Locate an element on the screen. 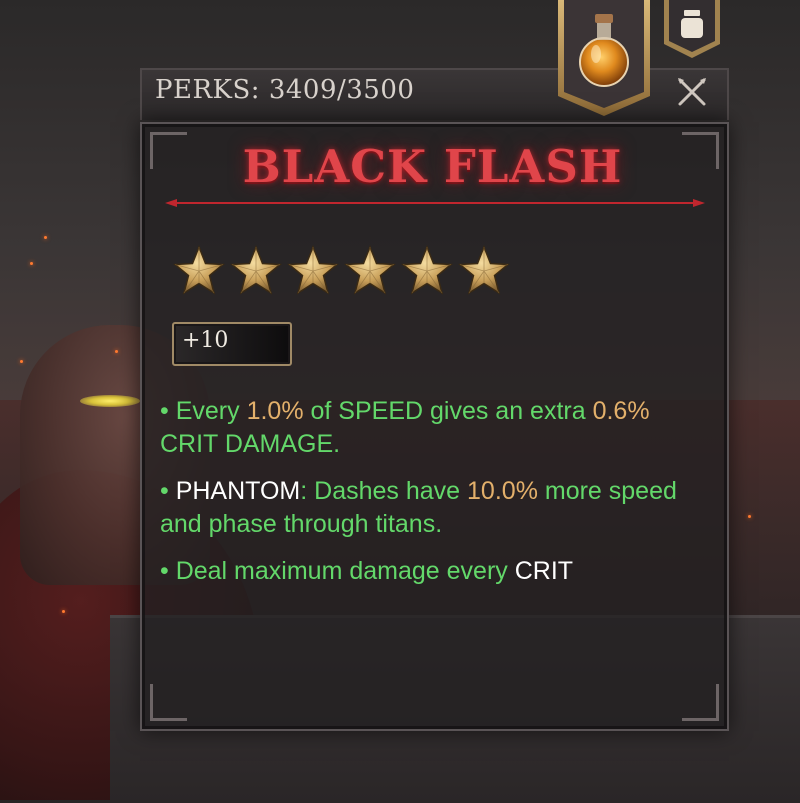  perk-description-segment: • Deal maximum damage every is located at coordinates (337, 571).